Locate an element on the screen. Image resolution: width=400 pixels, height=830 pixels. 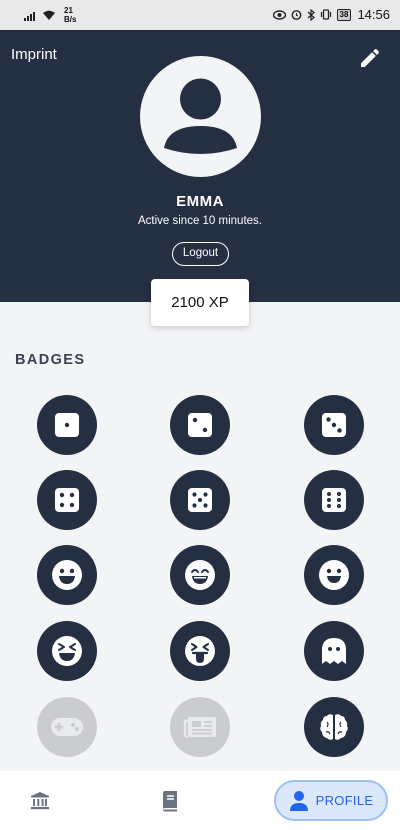
logout-button: Logout is located at coordinates (200, 254).